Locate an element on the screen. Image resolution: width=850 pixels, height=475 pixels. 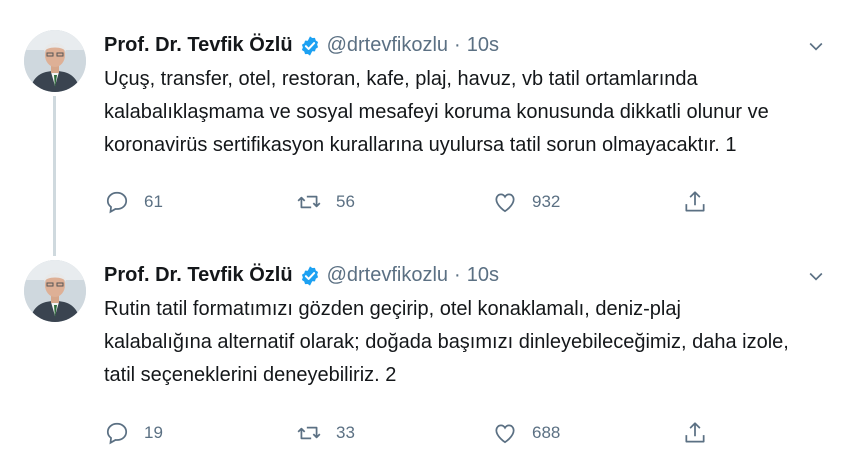
reply-button: 19 is located at coordinates (133, 433).